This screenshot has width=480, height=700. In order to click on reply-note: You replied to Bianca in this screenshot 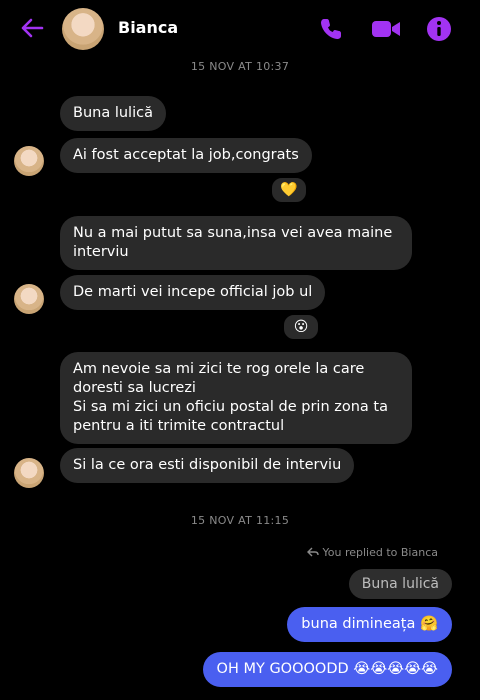, I will do `click(372, 552)`.